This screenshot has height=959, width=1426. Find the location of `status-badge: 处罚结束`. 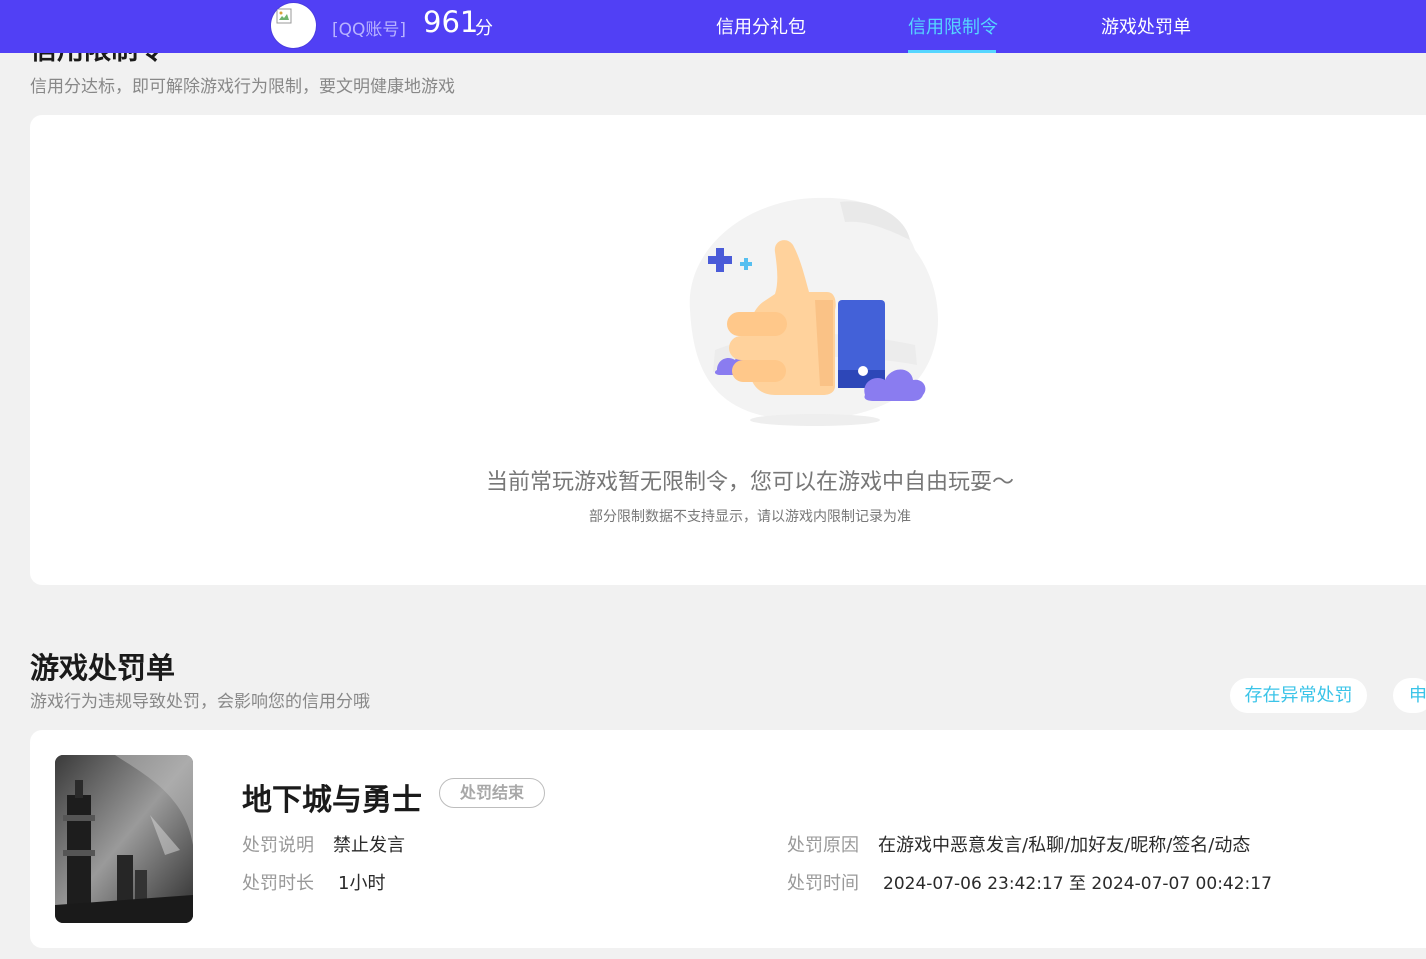

status-badge: 处罚结束 is located at coordinates (492, 793).